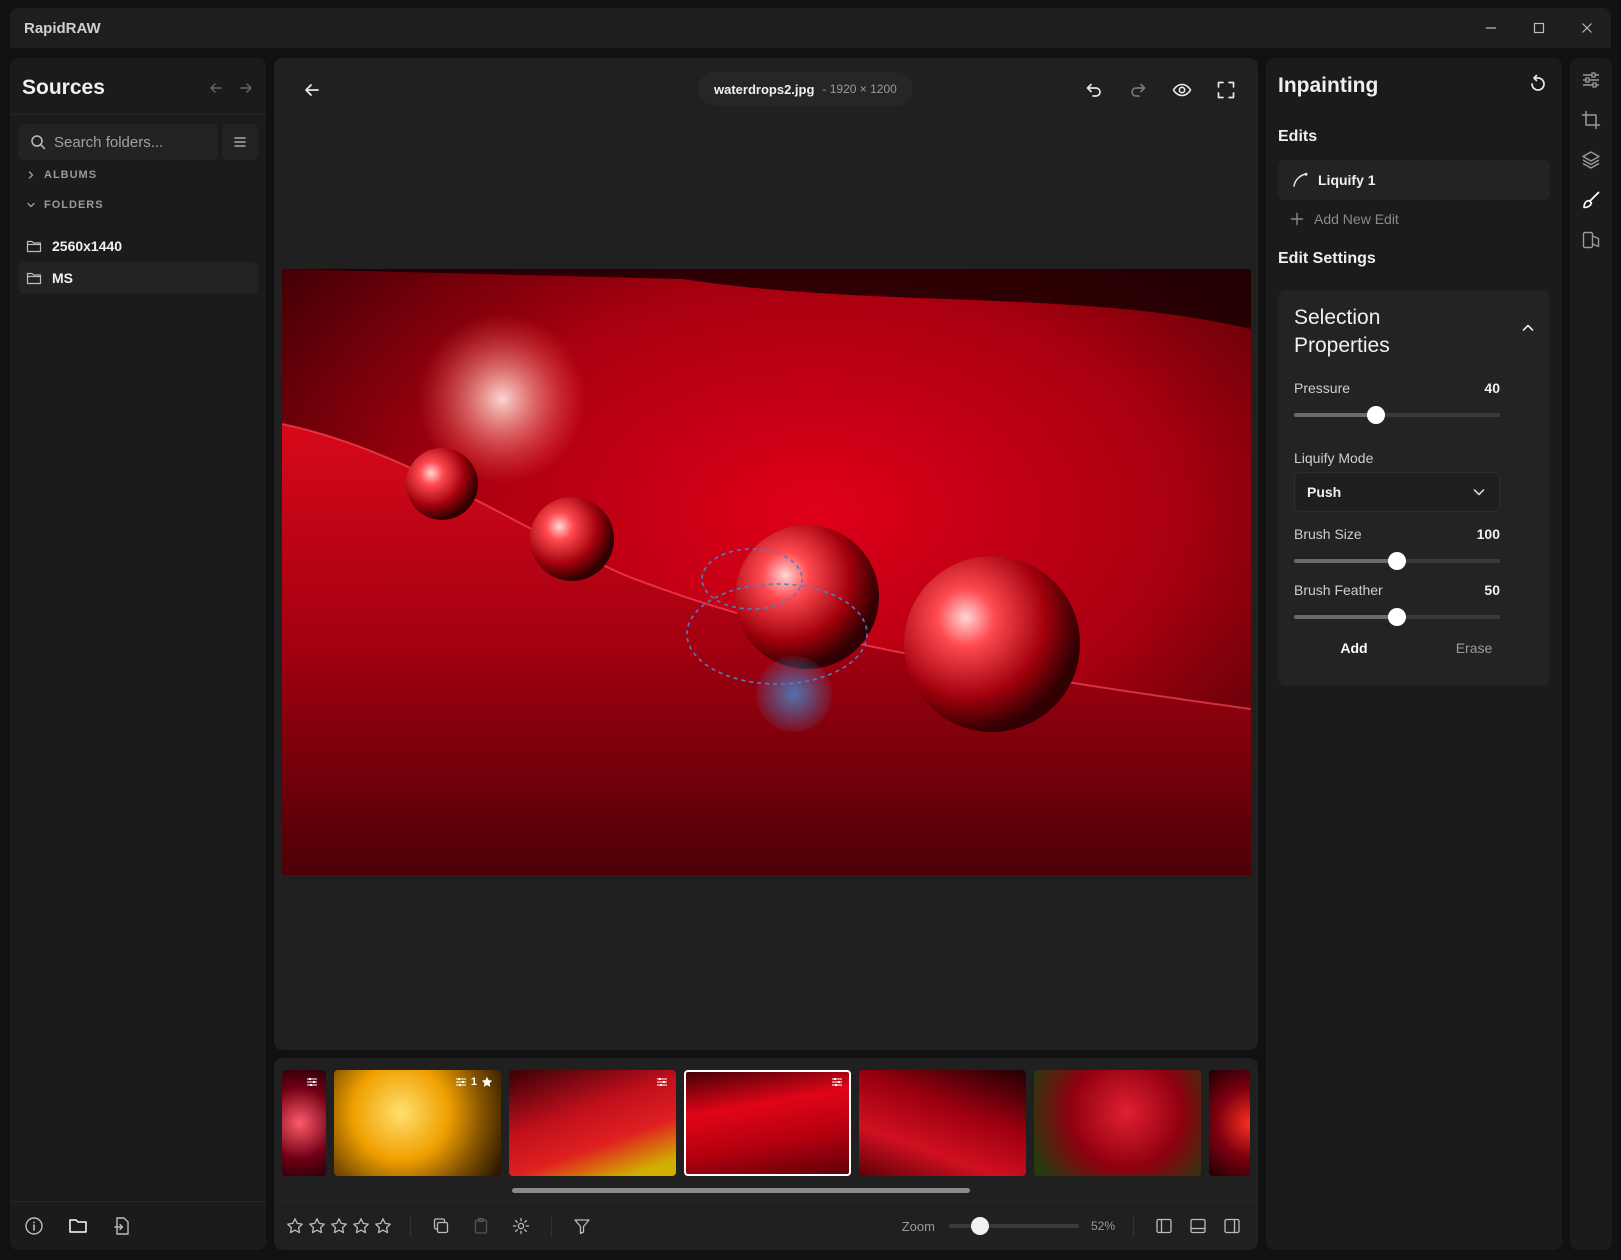 Image resolution: width=1621 pixels, height=1260 pixels. I want to click on collapse-button, so click(1528, 330).